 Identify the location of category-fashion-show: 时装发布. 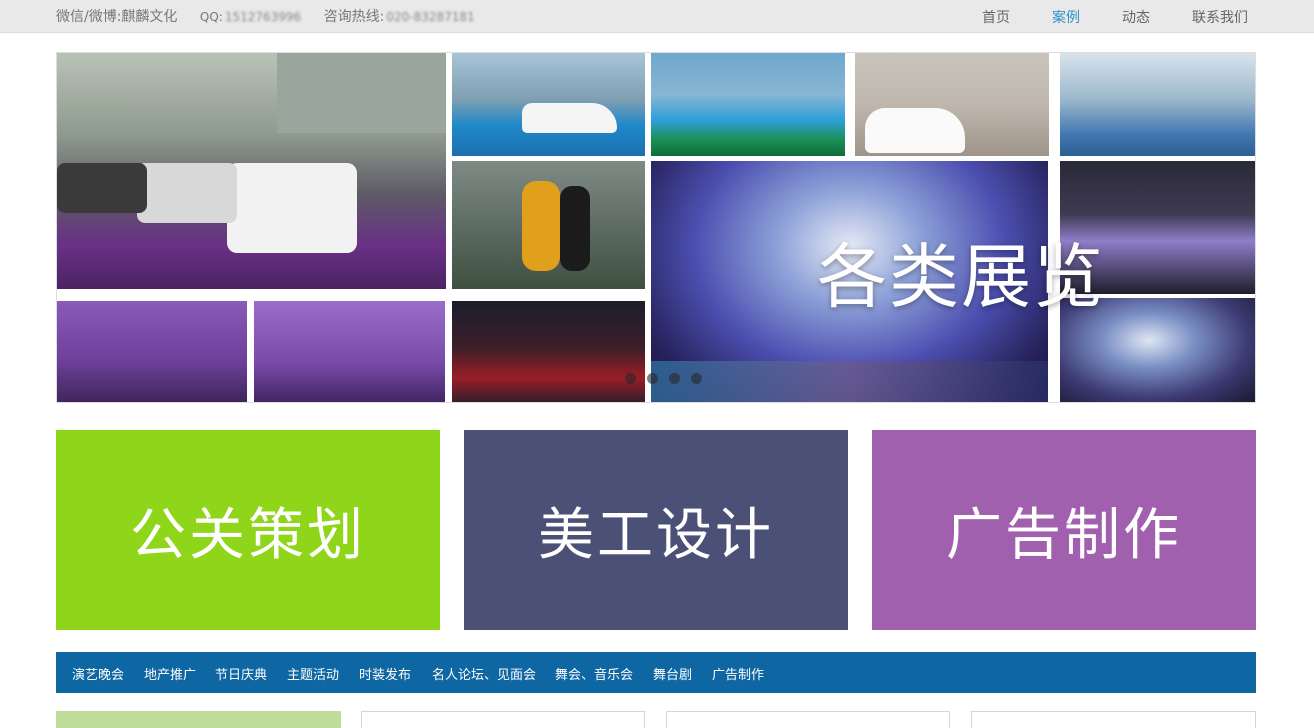
(385, 673).